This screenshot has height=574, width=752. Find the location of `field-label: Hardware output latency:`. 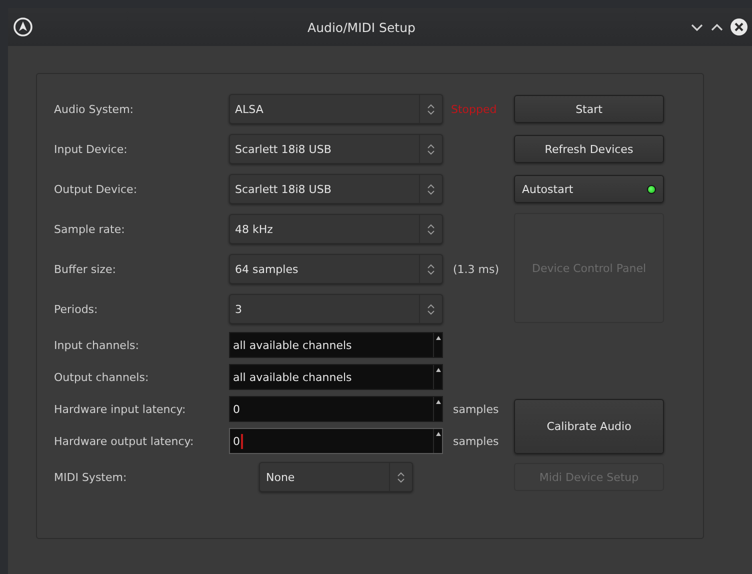

field-label: Hardware output latency: is located at coordinates (124, 441).